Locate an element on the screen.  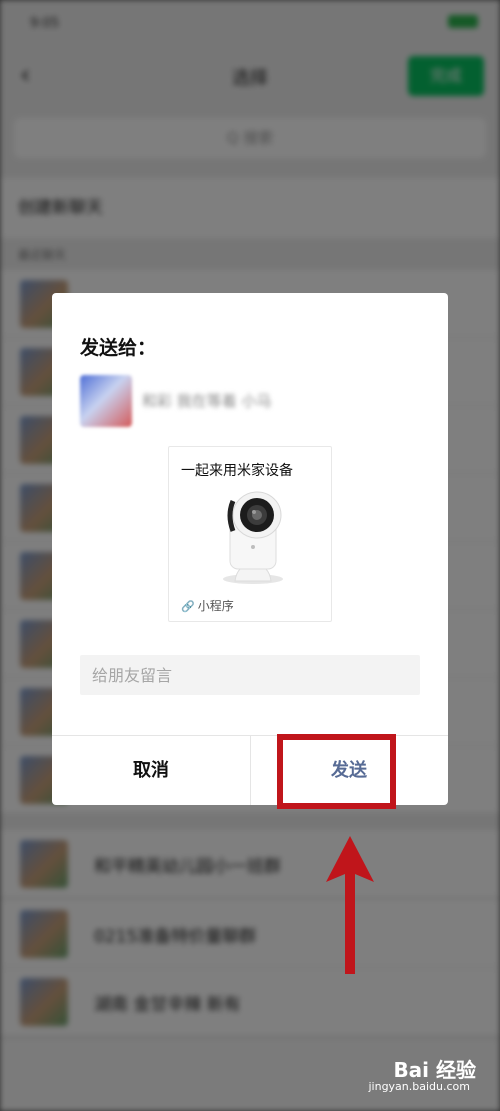
security-camera-image is located at coordinates (253, 537).